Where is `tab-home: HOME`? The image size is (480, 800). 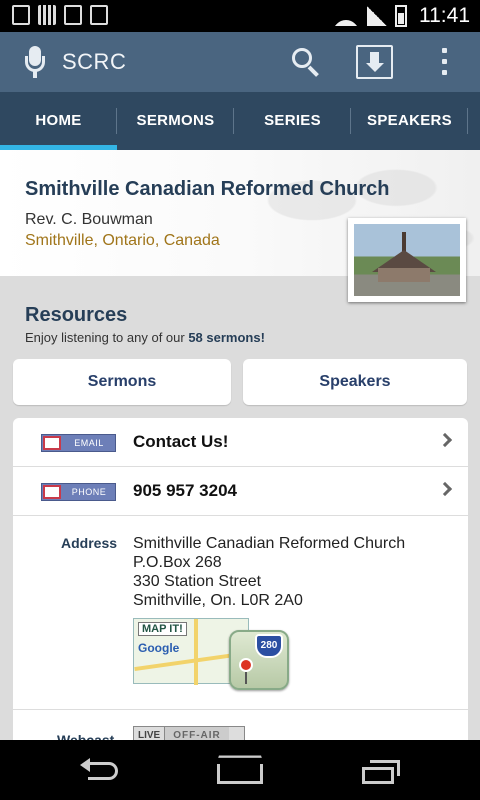 tab-home: HOME is located at coordinates (58, 121).